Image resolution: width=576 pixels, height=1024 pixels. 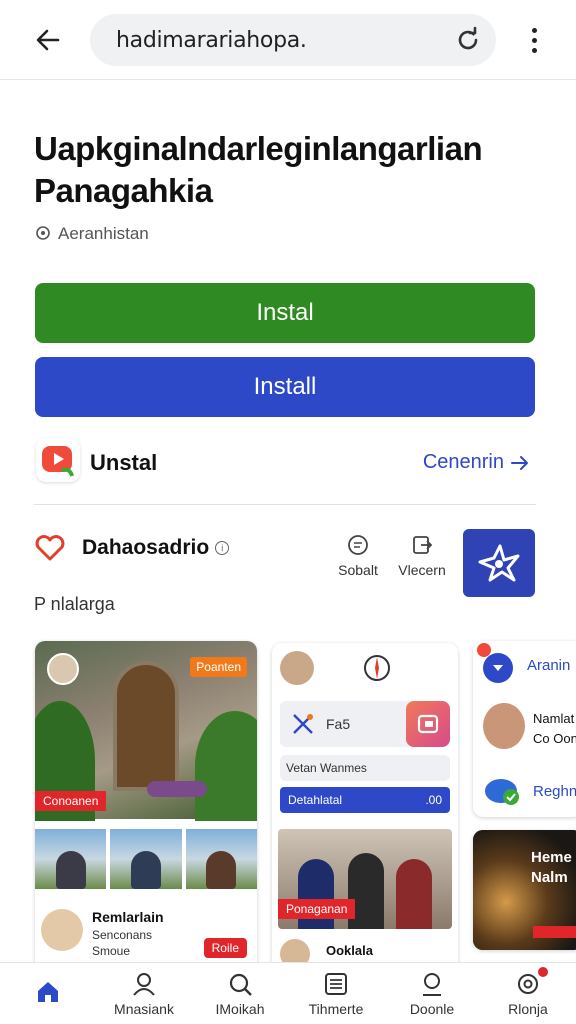 I want to click on card3-title: Aranin, so click(x=549, y=665).